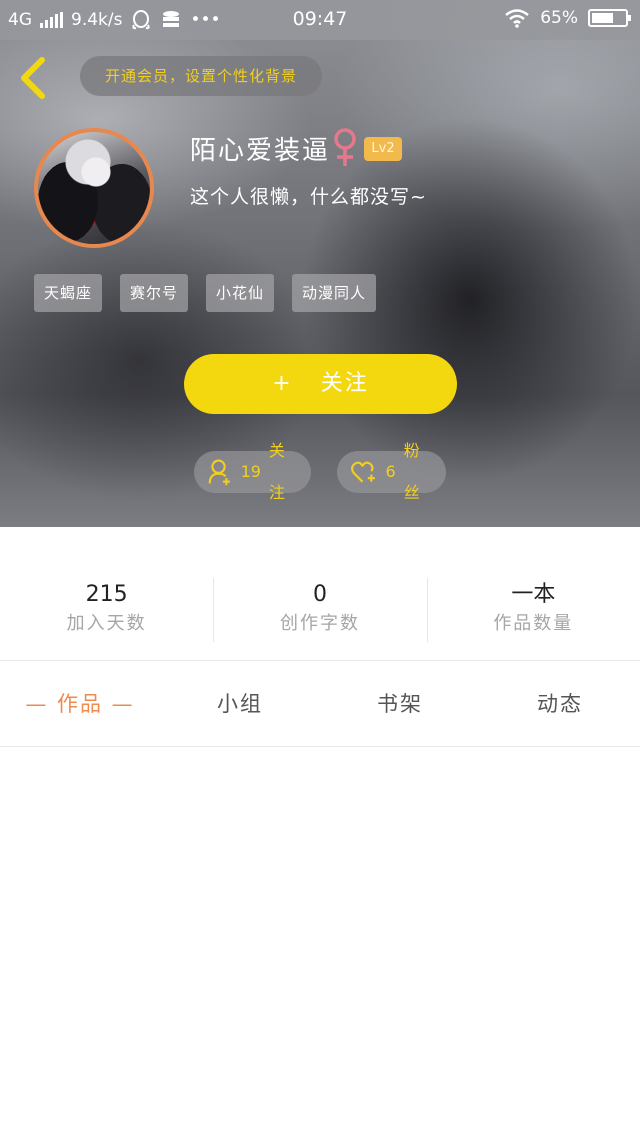 The image size is (640, 1138). I want to click on level-badge: Lv2, so click(383, 149).